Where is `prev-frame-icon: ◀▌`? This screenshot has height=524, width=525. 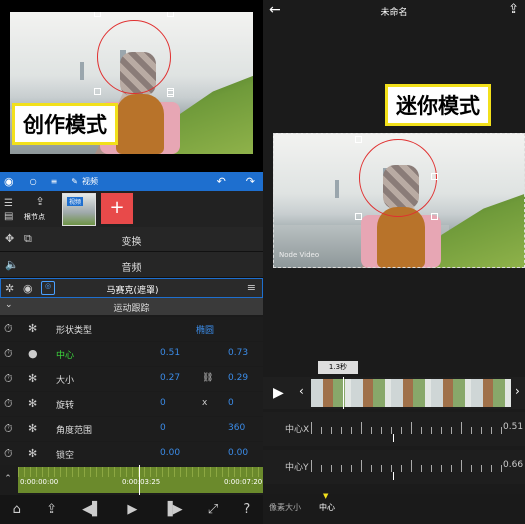
prev-frame-icon: ◀▌ is located at coordinates (92, 509).